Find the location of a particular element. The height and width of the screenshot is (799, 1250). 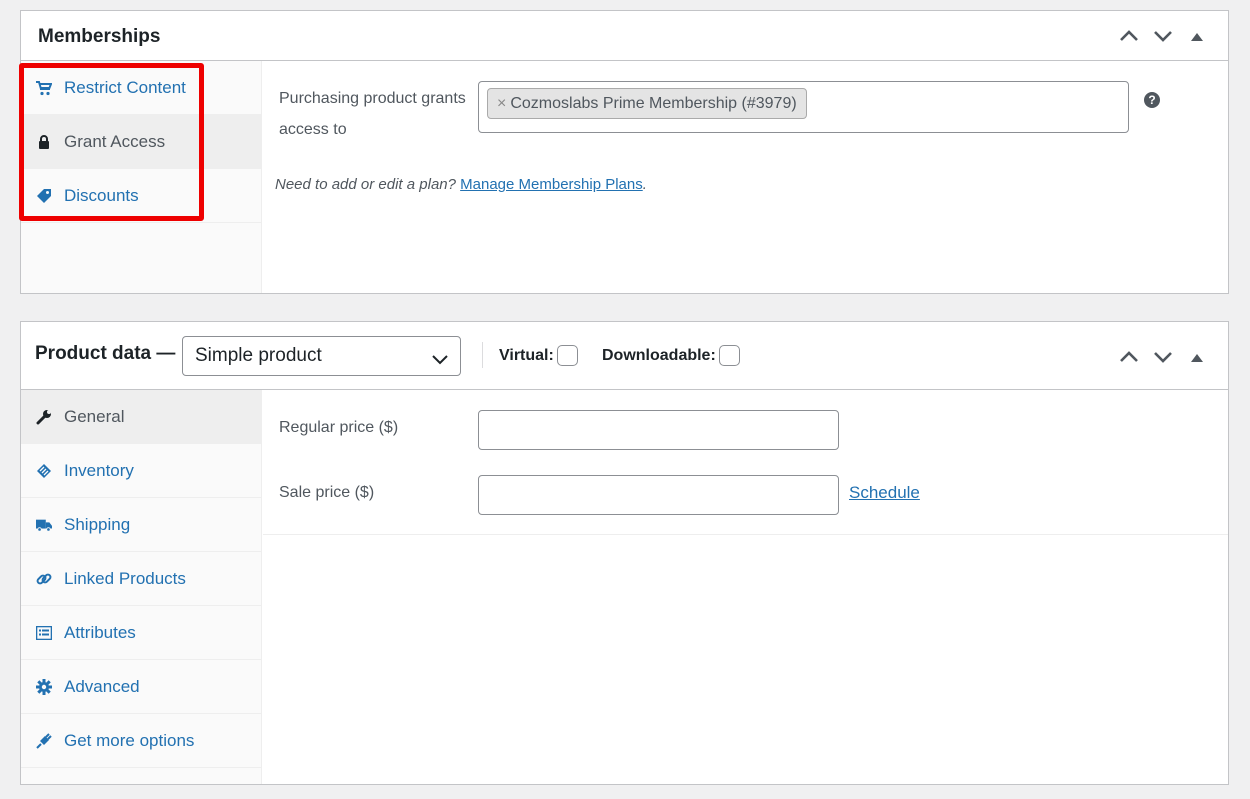

tab-label: Attributes is located at coordinates (100, 632).